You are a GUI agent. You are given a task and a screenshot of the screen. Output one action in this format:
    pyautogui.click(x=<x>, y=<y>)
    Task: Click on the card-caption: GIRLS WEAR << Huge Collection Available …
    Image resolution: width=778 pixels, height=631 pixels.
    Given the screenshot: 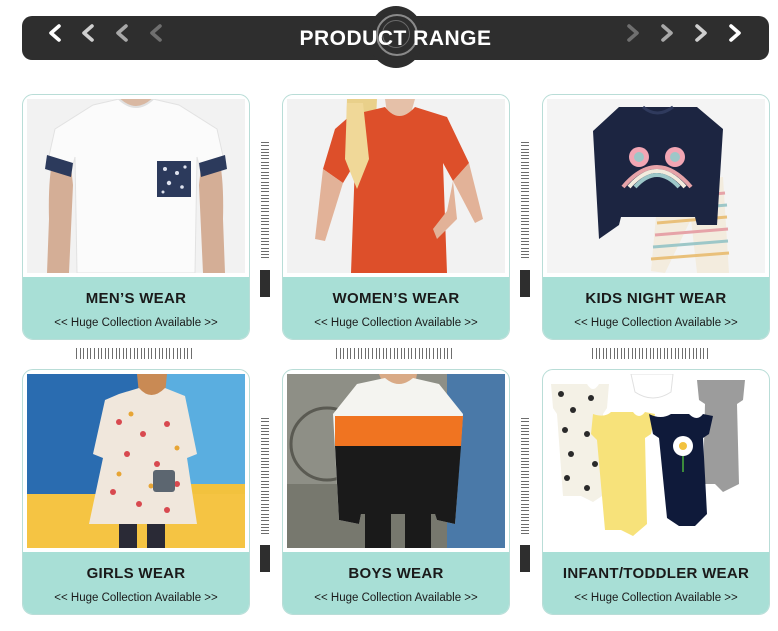 What is the action you would take?
    pyautogui.click(x=136, y=583)
    